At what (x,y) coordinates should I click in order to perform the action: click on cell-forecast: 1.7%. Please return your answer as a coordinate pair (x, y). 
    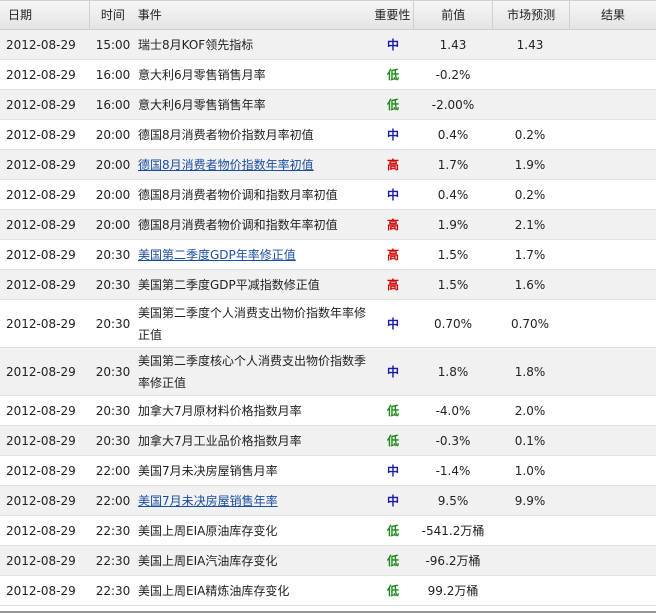
    Looking at the image, I should click on (530, 254).